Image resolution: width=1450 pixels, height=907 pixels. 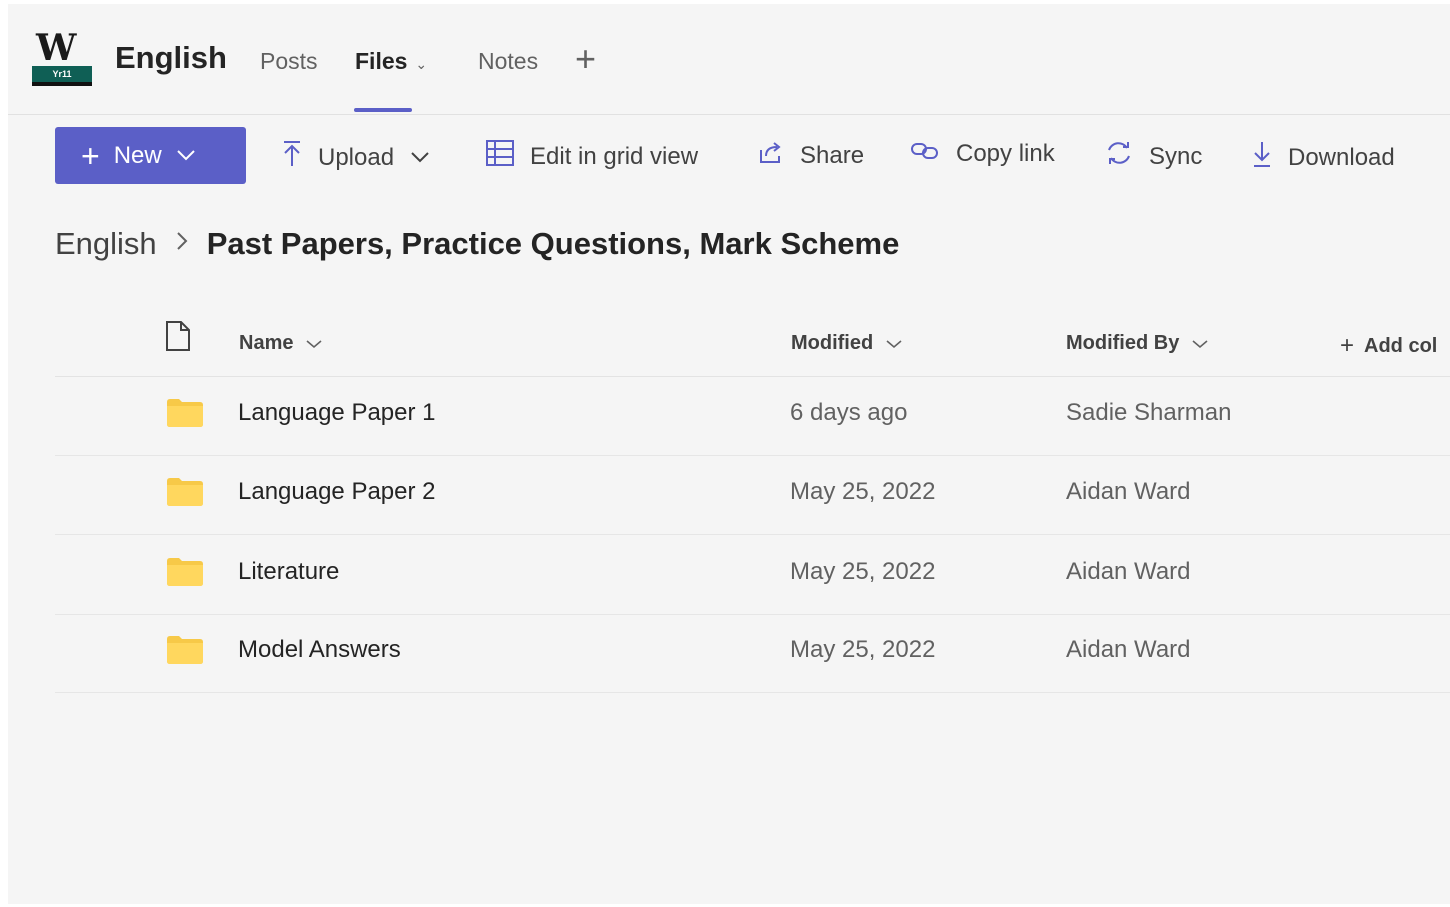 What do you see at coordinates (289, 61) in the screenshot?
I see `tab-posts: Posts` at bounding box center [289, 61].